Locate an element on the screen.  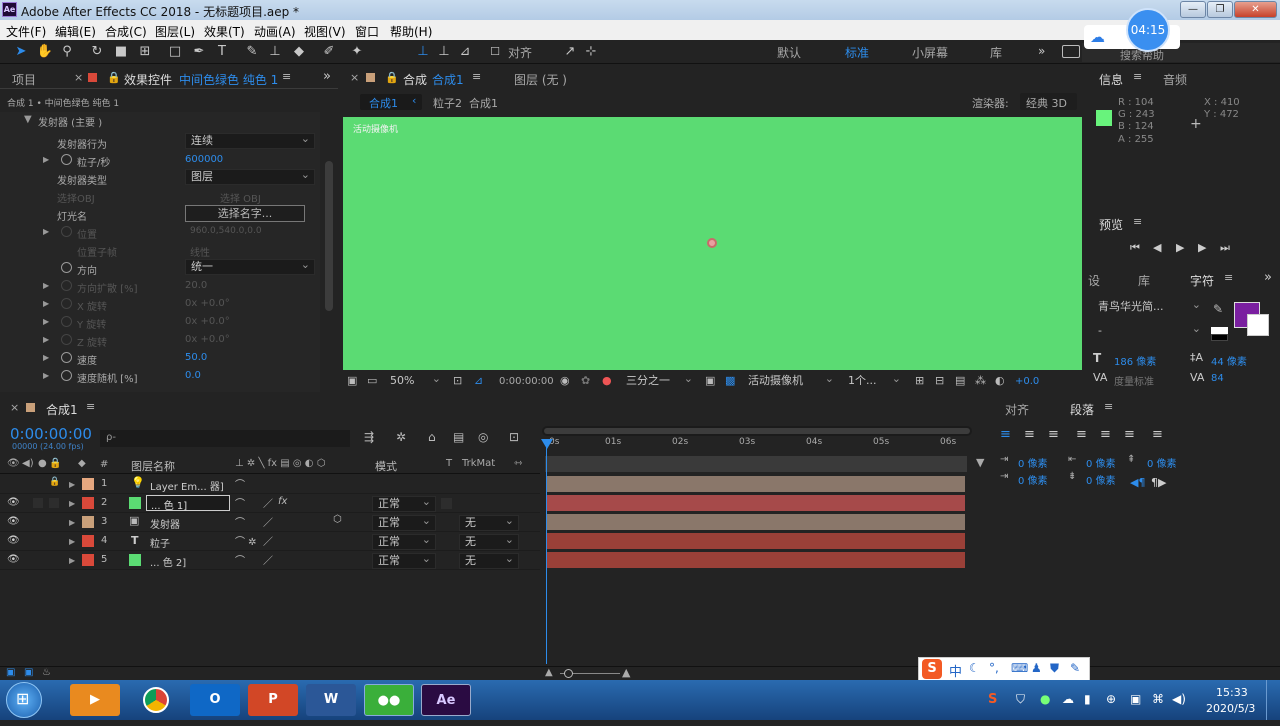
tab-composition: 合成 is located at coordinates (415, 79).